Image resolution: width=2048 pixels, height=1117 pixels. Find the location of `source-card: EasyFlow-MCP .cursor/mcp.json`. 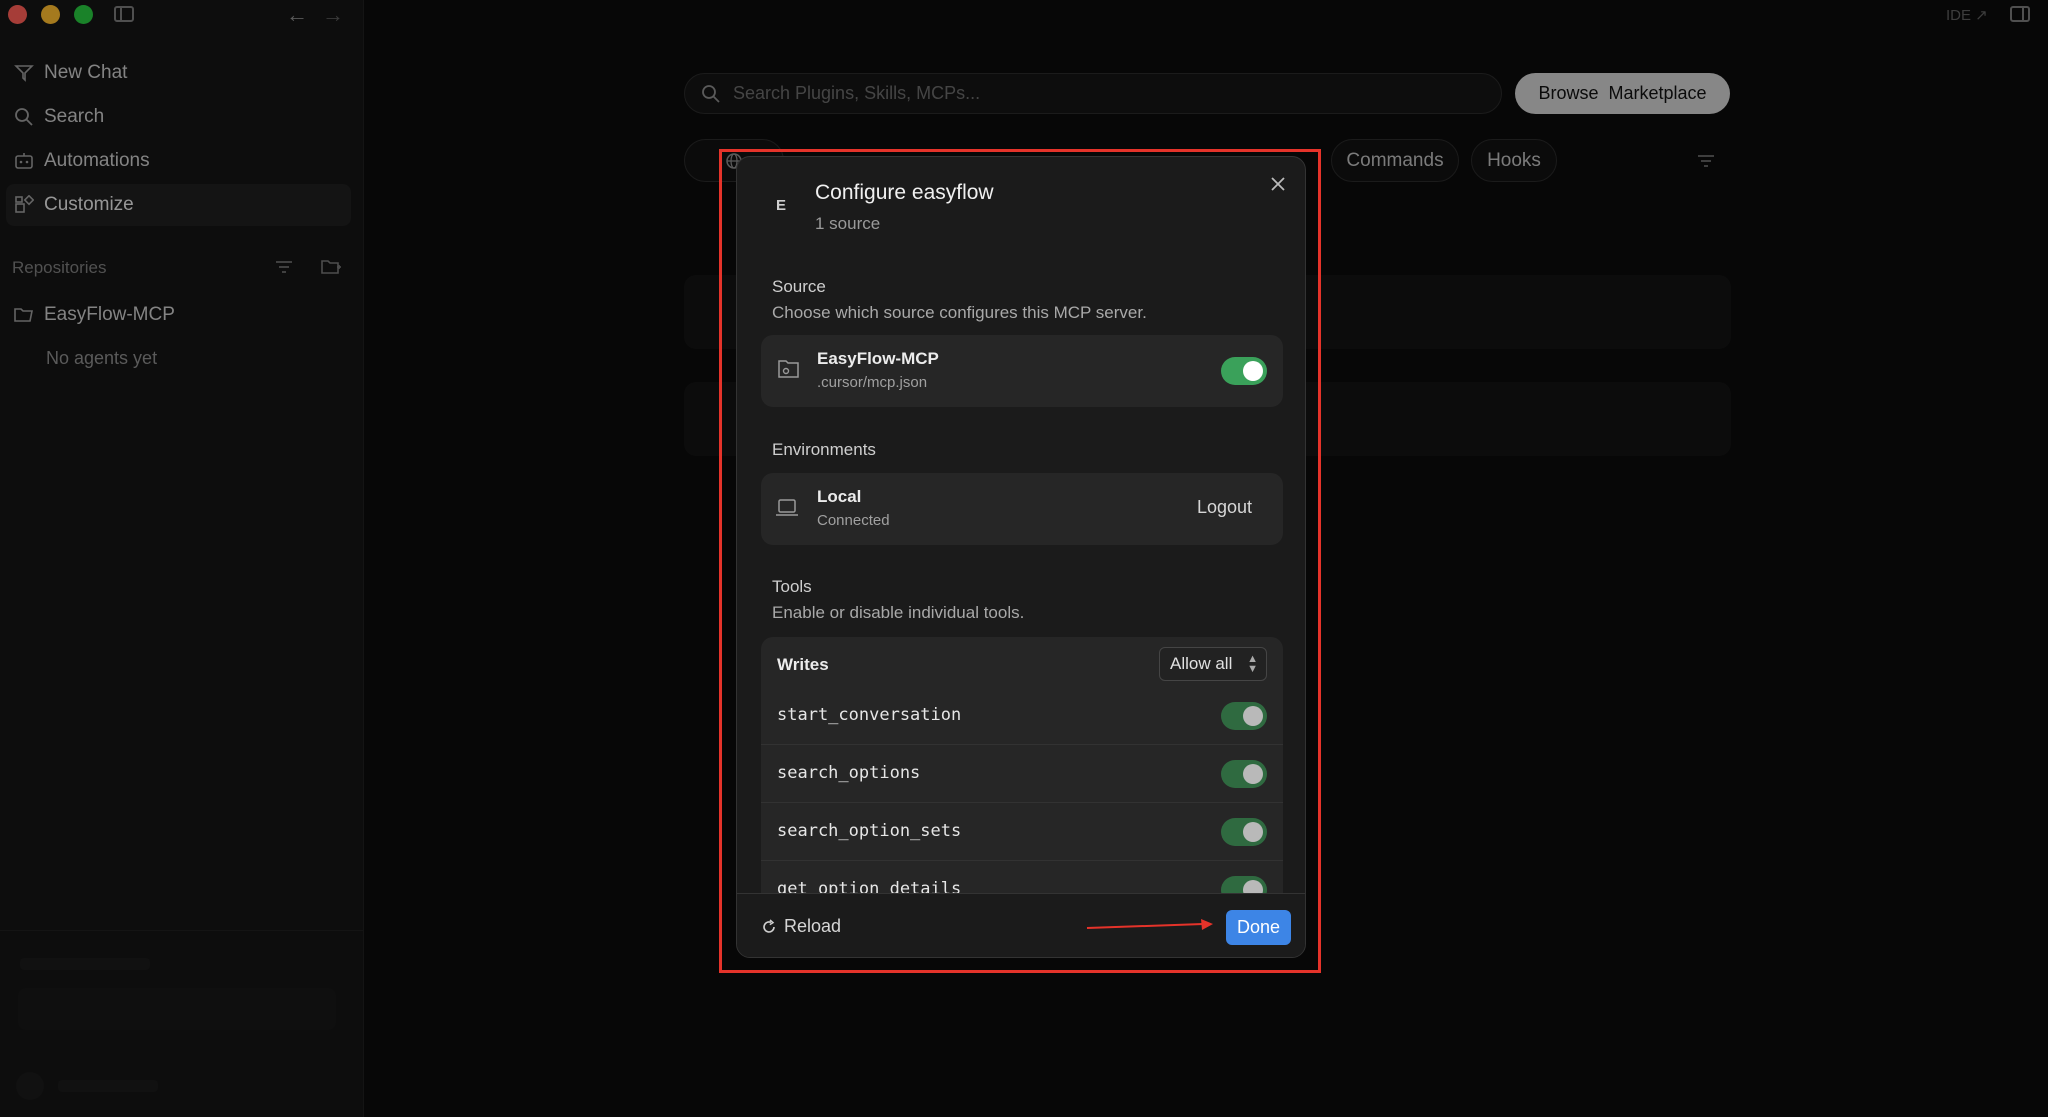

source-card: EasyFlow-MCP .cursor/mcp.json is located at coordinates (1022, 371).